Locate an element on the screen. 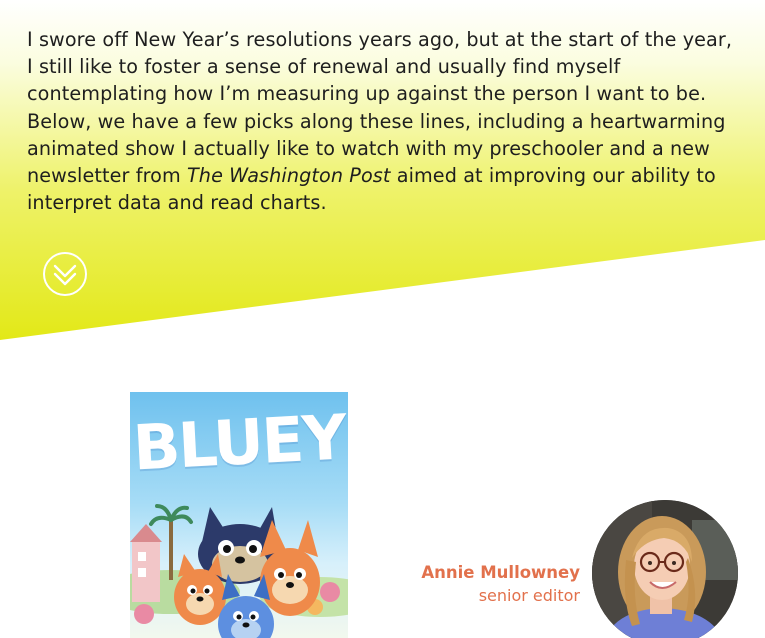 Image resolution: width=765 pixels, height=638 pixels. scroll-down-button is located at coordinates (65, 274).